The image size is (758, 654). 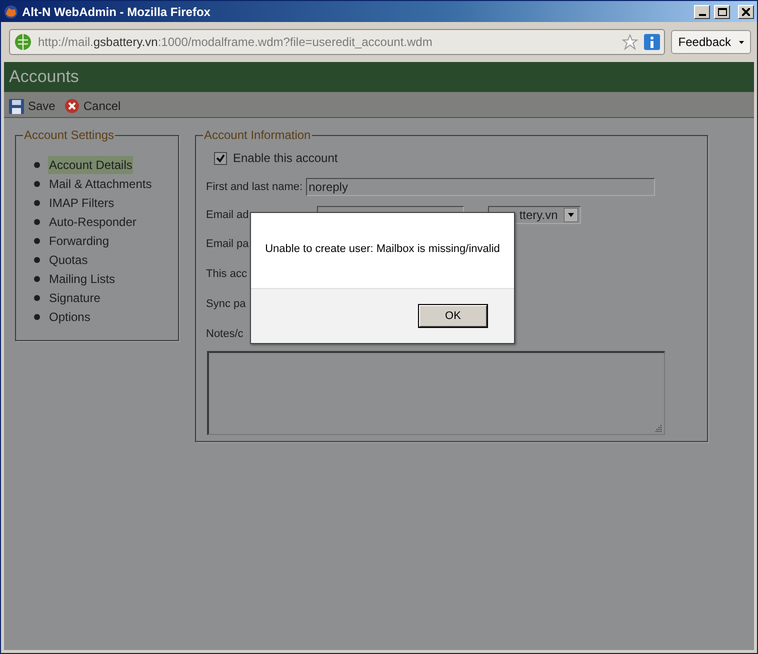 I want to click on dialog-message: Unable to create user: Mailbox is missing/invalid, so click(x=382, y=249).